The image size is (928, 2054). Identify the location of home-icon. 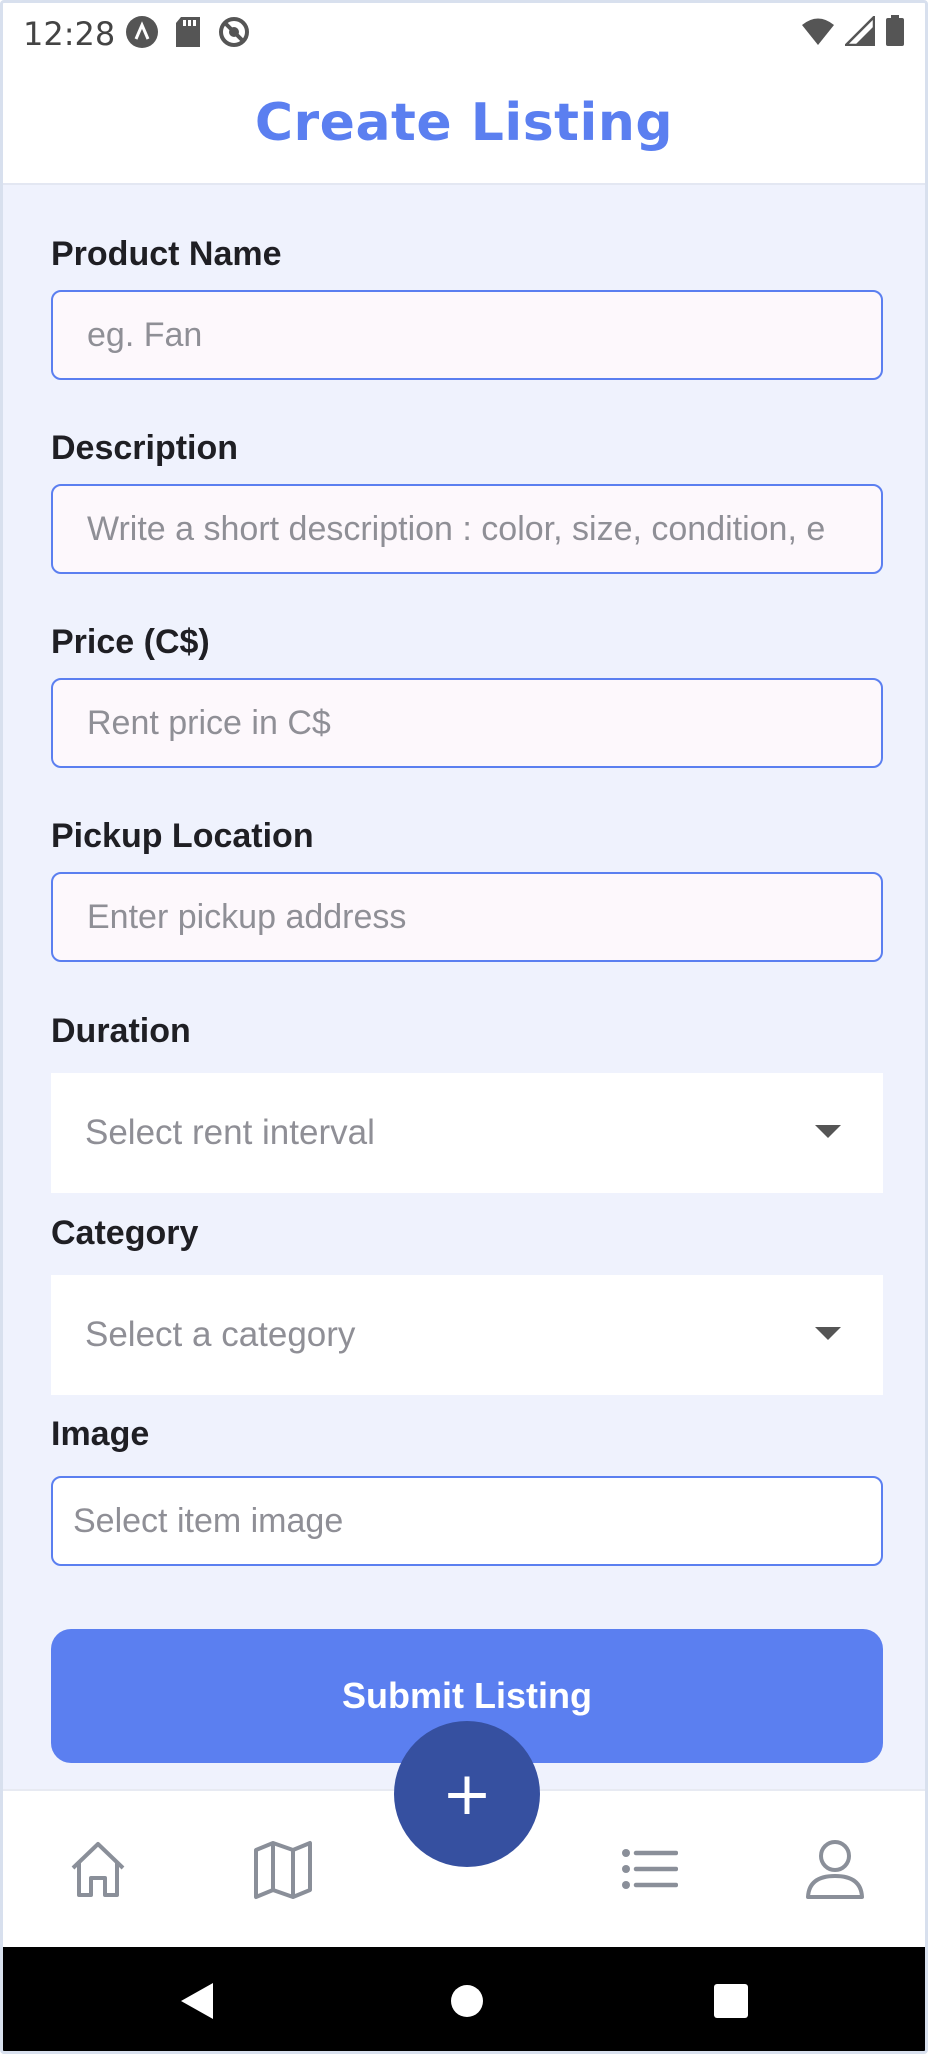
(98, 1871).